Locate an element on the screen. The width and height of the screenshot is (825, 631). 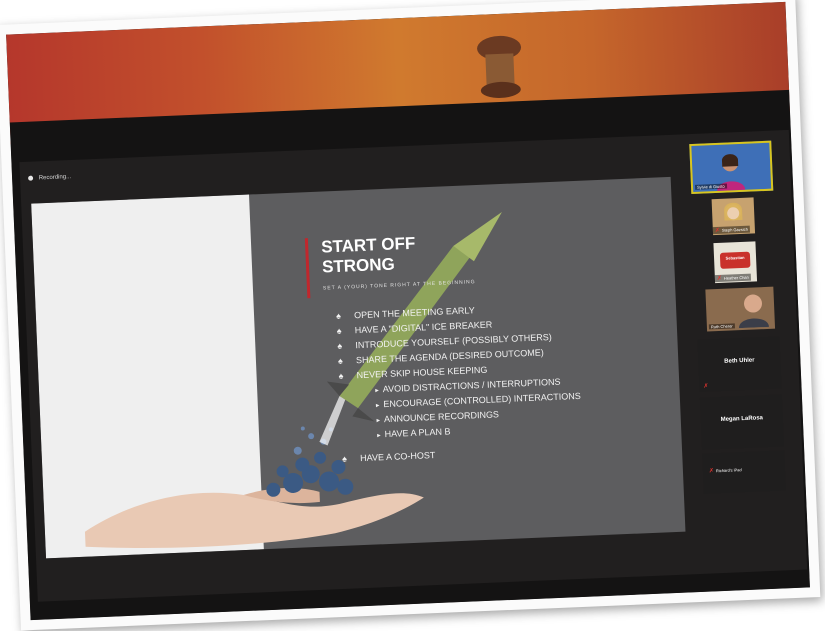
participant-name: Ruth Cherer is located at coordinates (721, 326).